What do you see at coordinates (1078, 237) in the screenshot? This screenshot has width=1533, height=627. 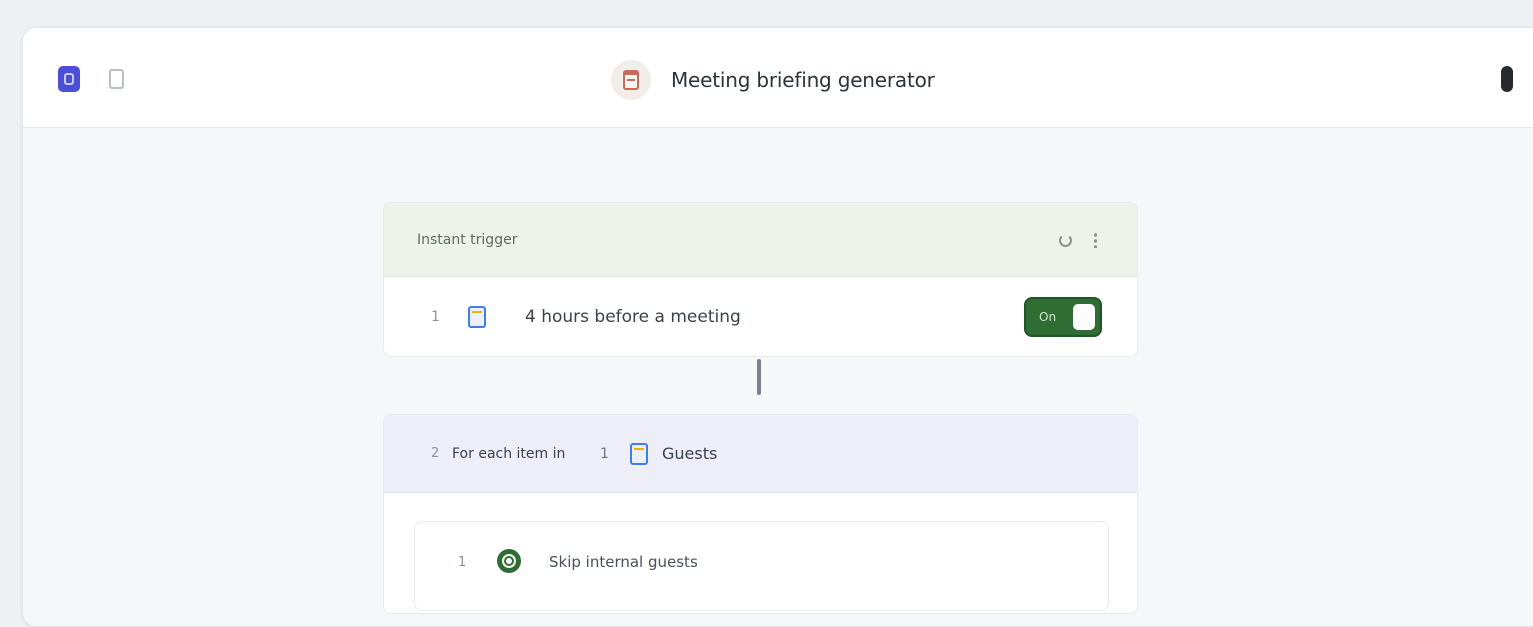 I see `trigger-header-actions` at bounding box center [1078, 237].